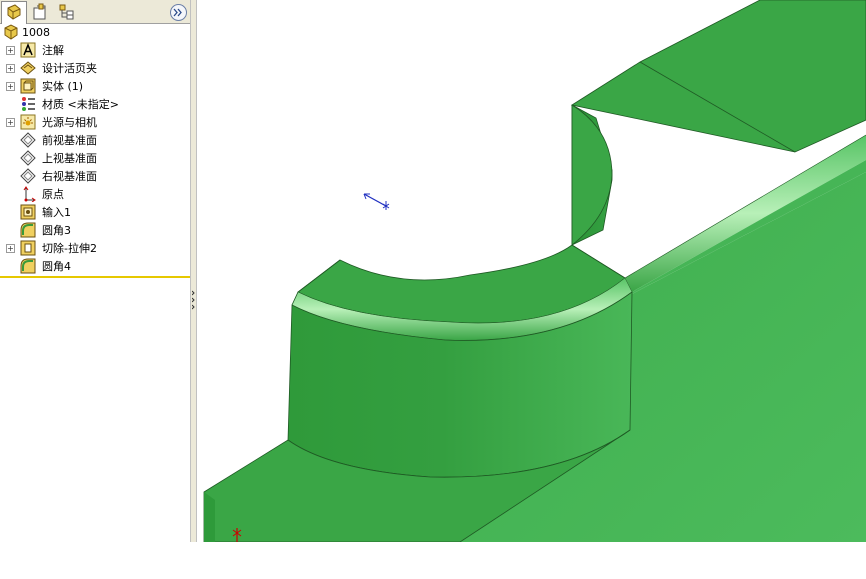 This screenshot has height=579, width=866. Describe the element at coordinates (95, 32) in the screenshot. I see `tree-root-part: 1008` at that location.